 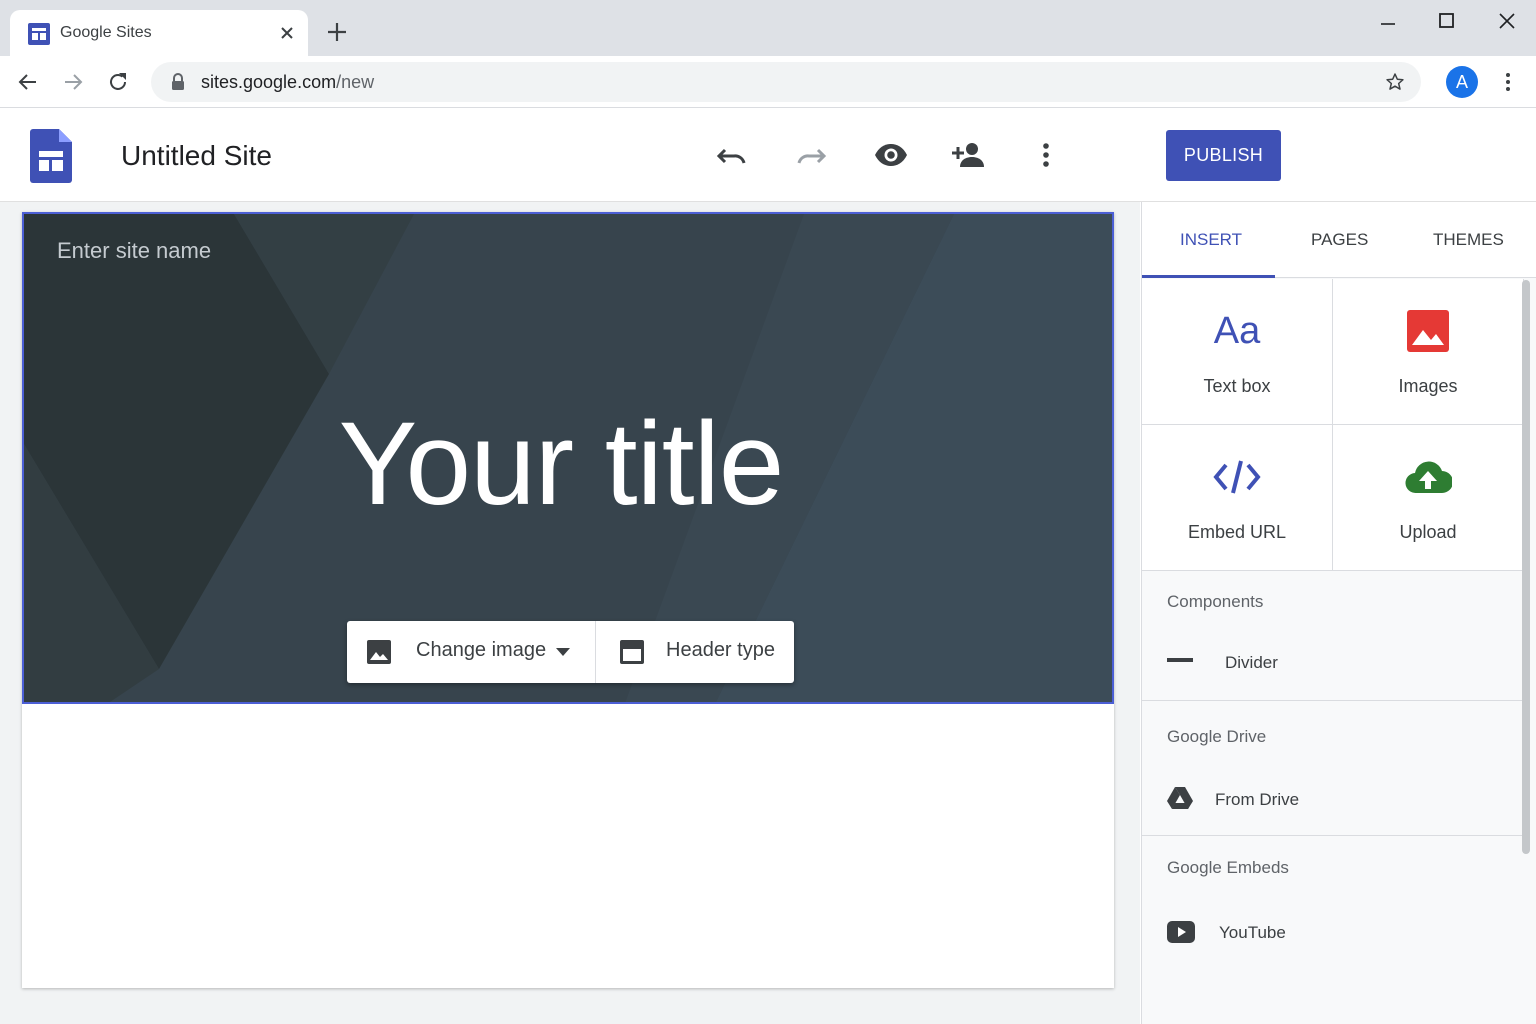 I want to click on header-type-label: Header type, so click(x=720, y=650).